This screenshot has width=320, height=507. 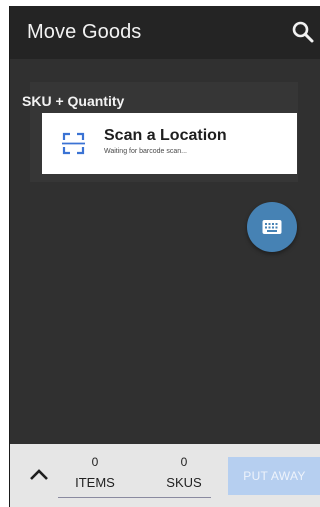 What do you see at coordinates (73, 143) in the screenshot?
I see `barcode-scan-icon` at bounding box center [73, 143].